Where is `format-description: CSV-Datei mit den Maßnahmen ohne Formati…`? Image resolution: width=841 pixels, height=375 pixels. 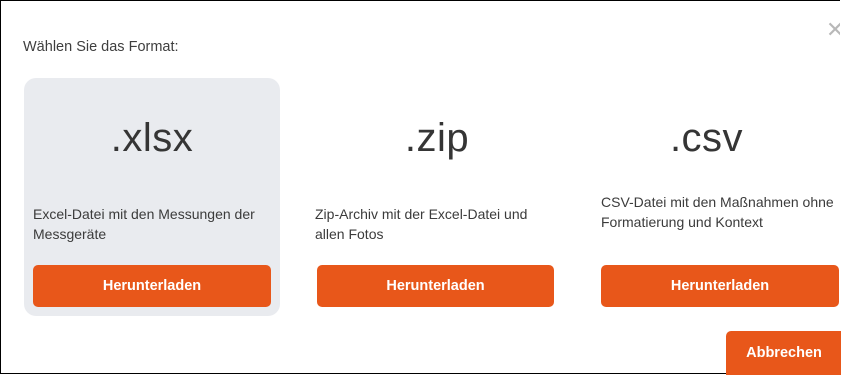 format-description: CSV-Datei mit den Maßnahmen ohne Formati… is located at coordinates (717, 212).